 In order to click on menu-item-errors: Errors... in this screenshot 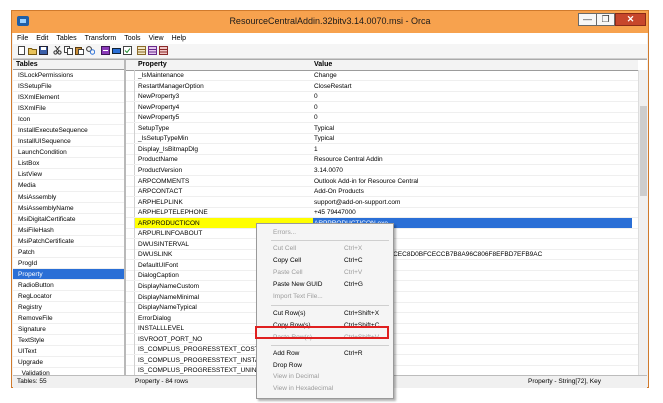, I will do `click(325, 232)`.